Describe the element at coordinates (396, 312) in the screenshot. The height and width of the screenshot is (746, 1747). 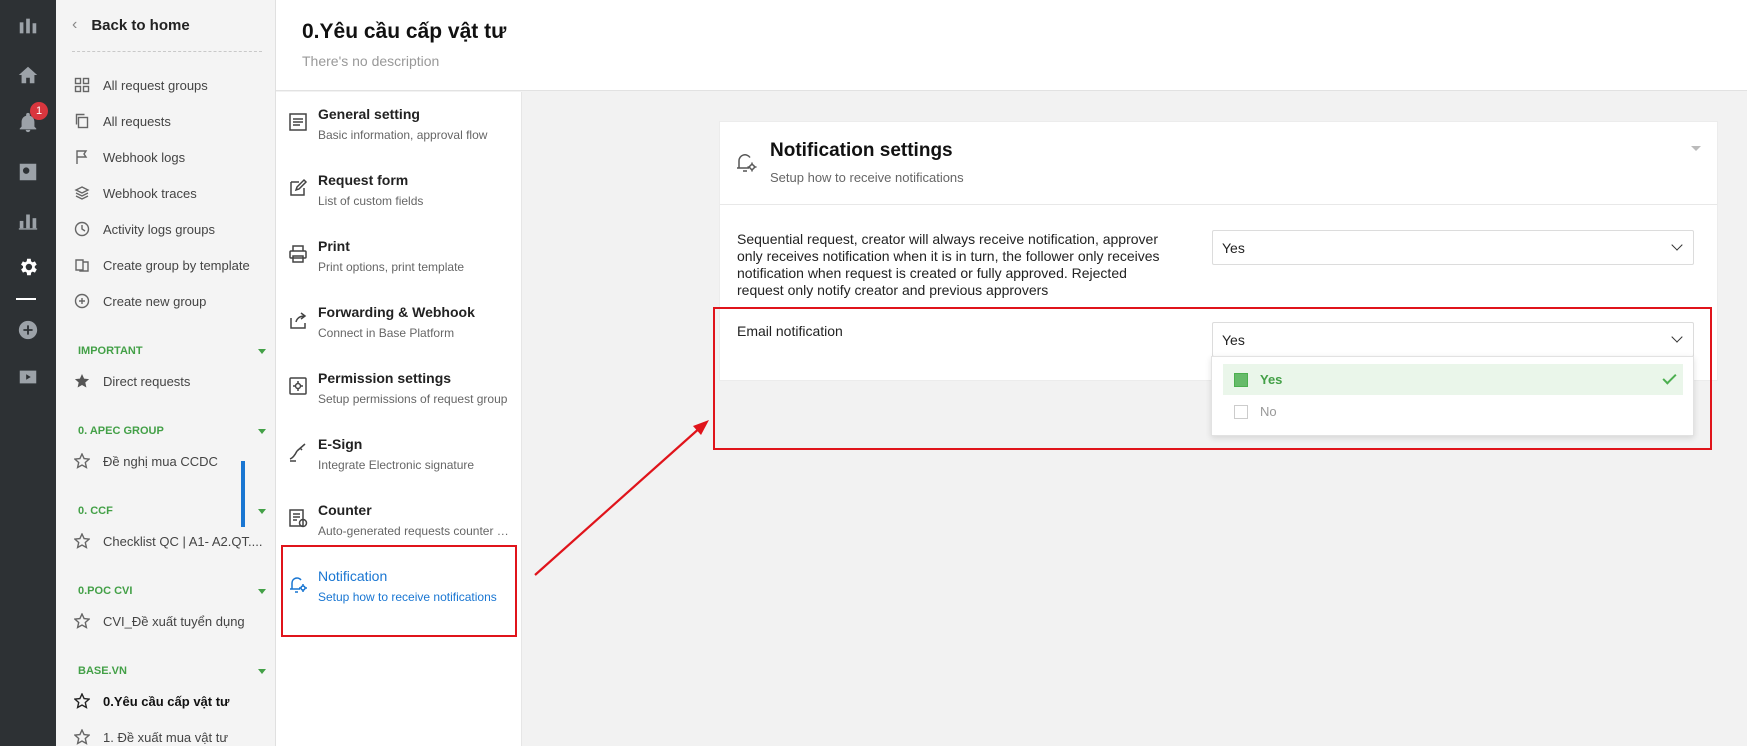
I see `menu-title: Forwarding & Webhook` at that location.